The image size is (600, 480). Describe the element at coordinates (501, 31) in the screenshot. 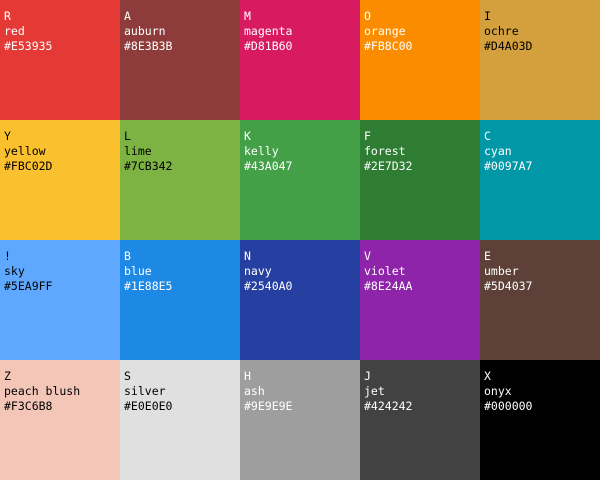

I see `swatch-name: ochre` at that location.